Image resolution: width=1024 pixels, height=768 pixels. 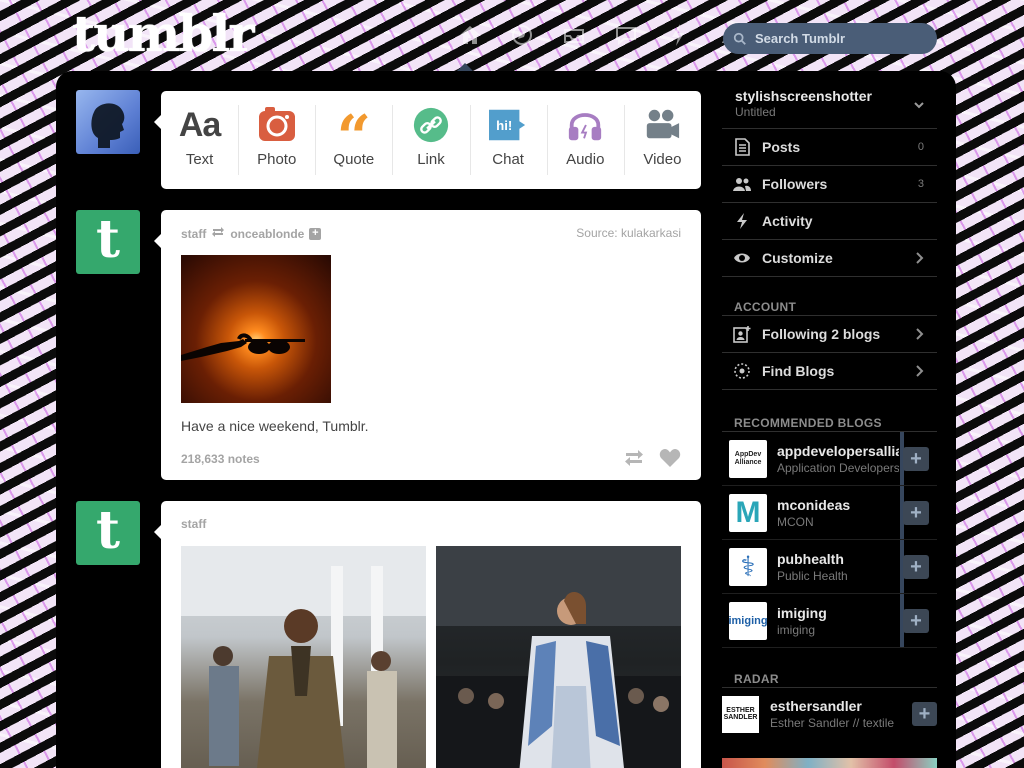 What do you see at coordinates (353, 140) in the screenshot?
I see `compose-quote-button: “ Quote` at bounding box center [353, 140].